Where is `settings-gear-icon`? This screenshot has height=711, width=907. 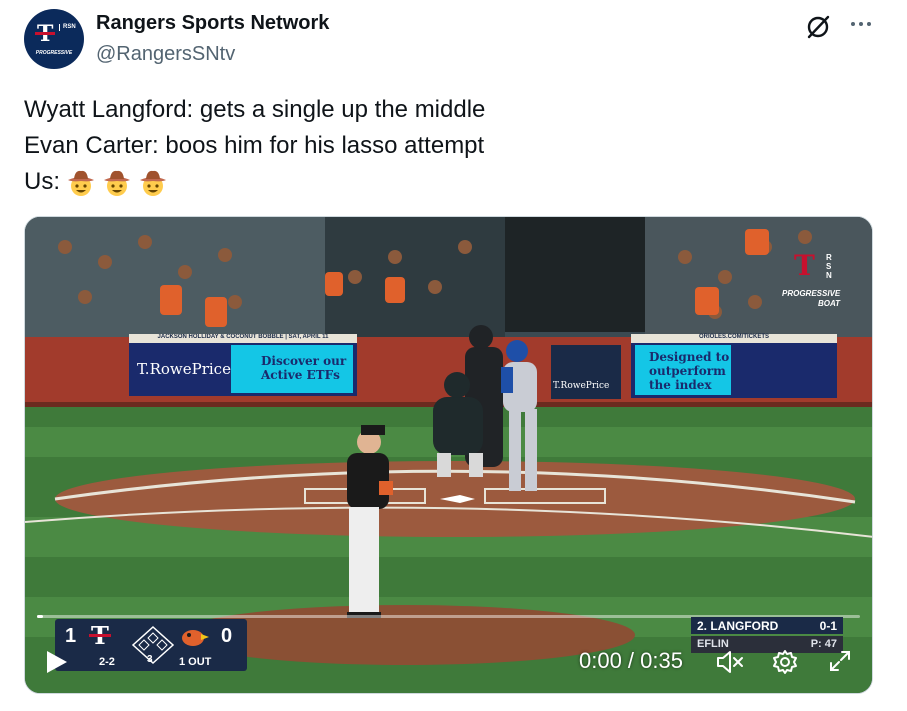 settings-gear-icon is located at coordinates (785, 662).